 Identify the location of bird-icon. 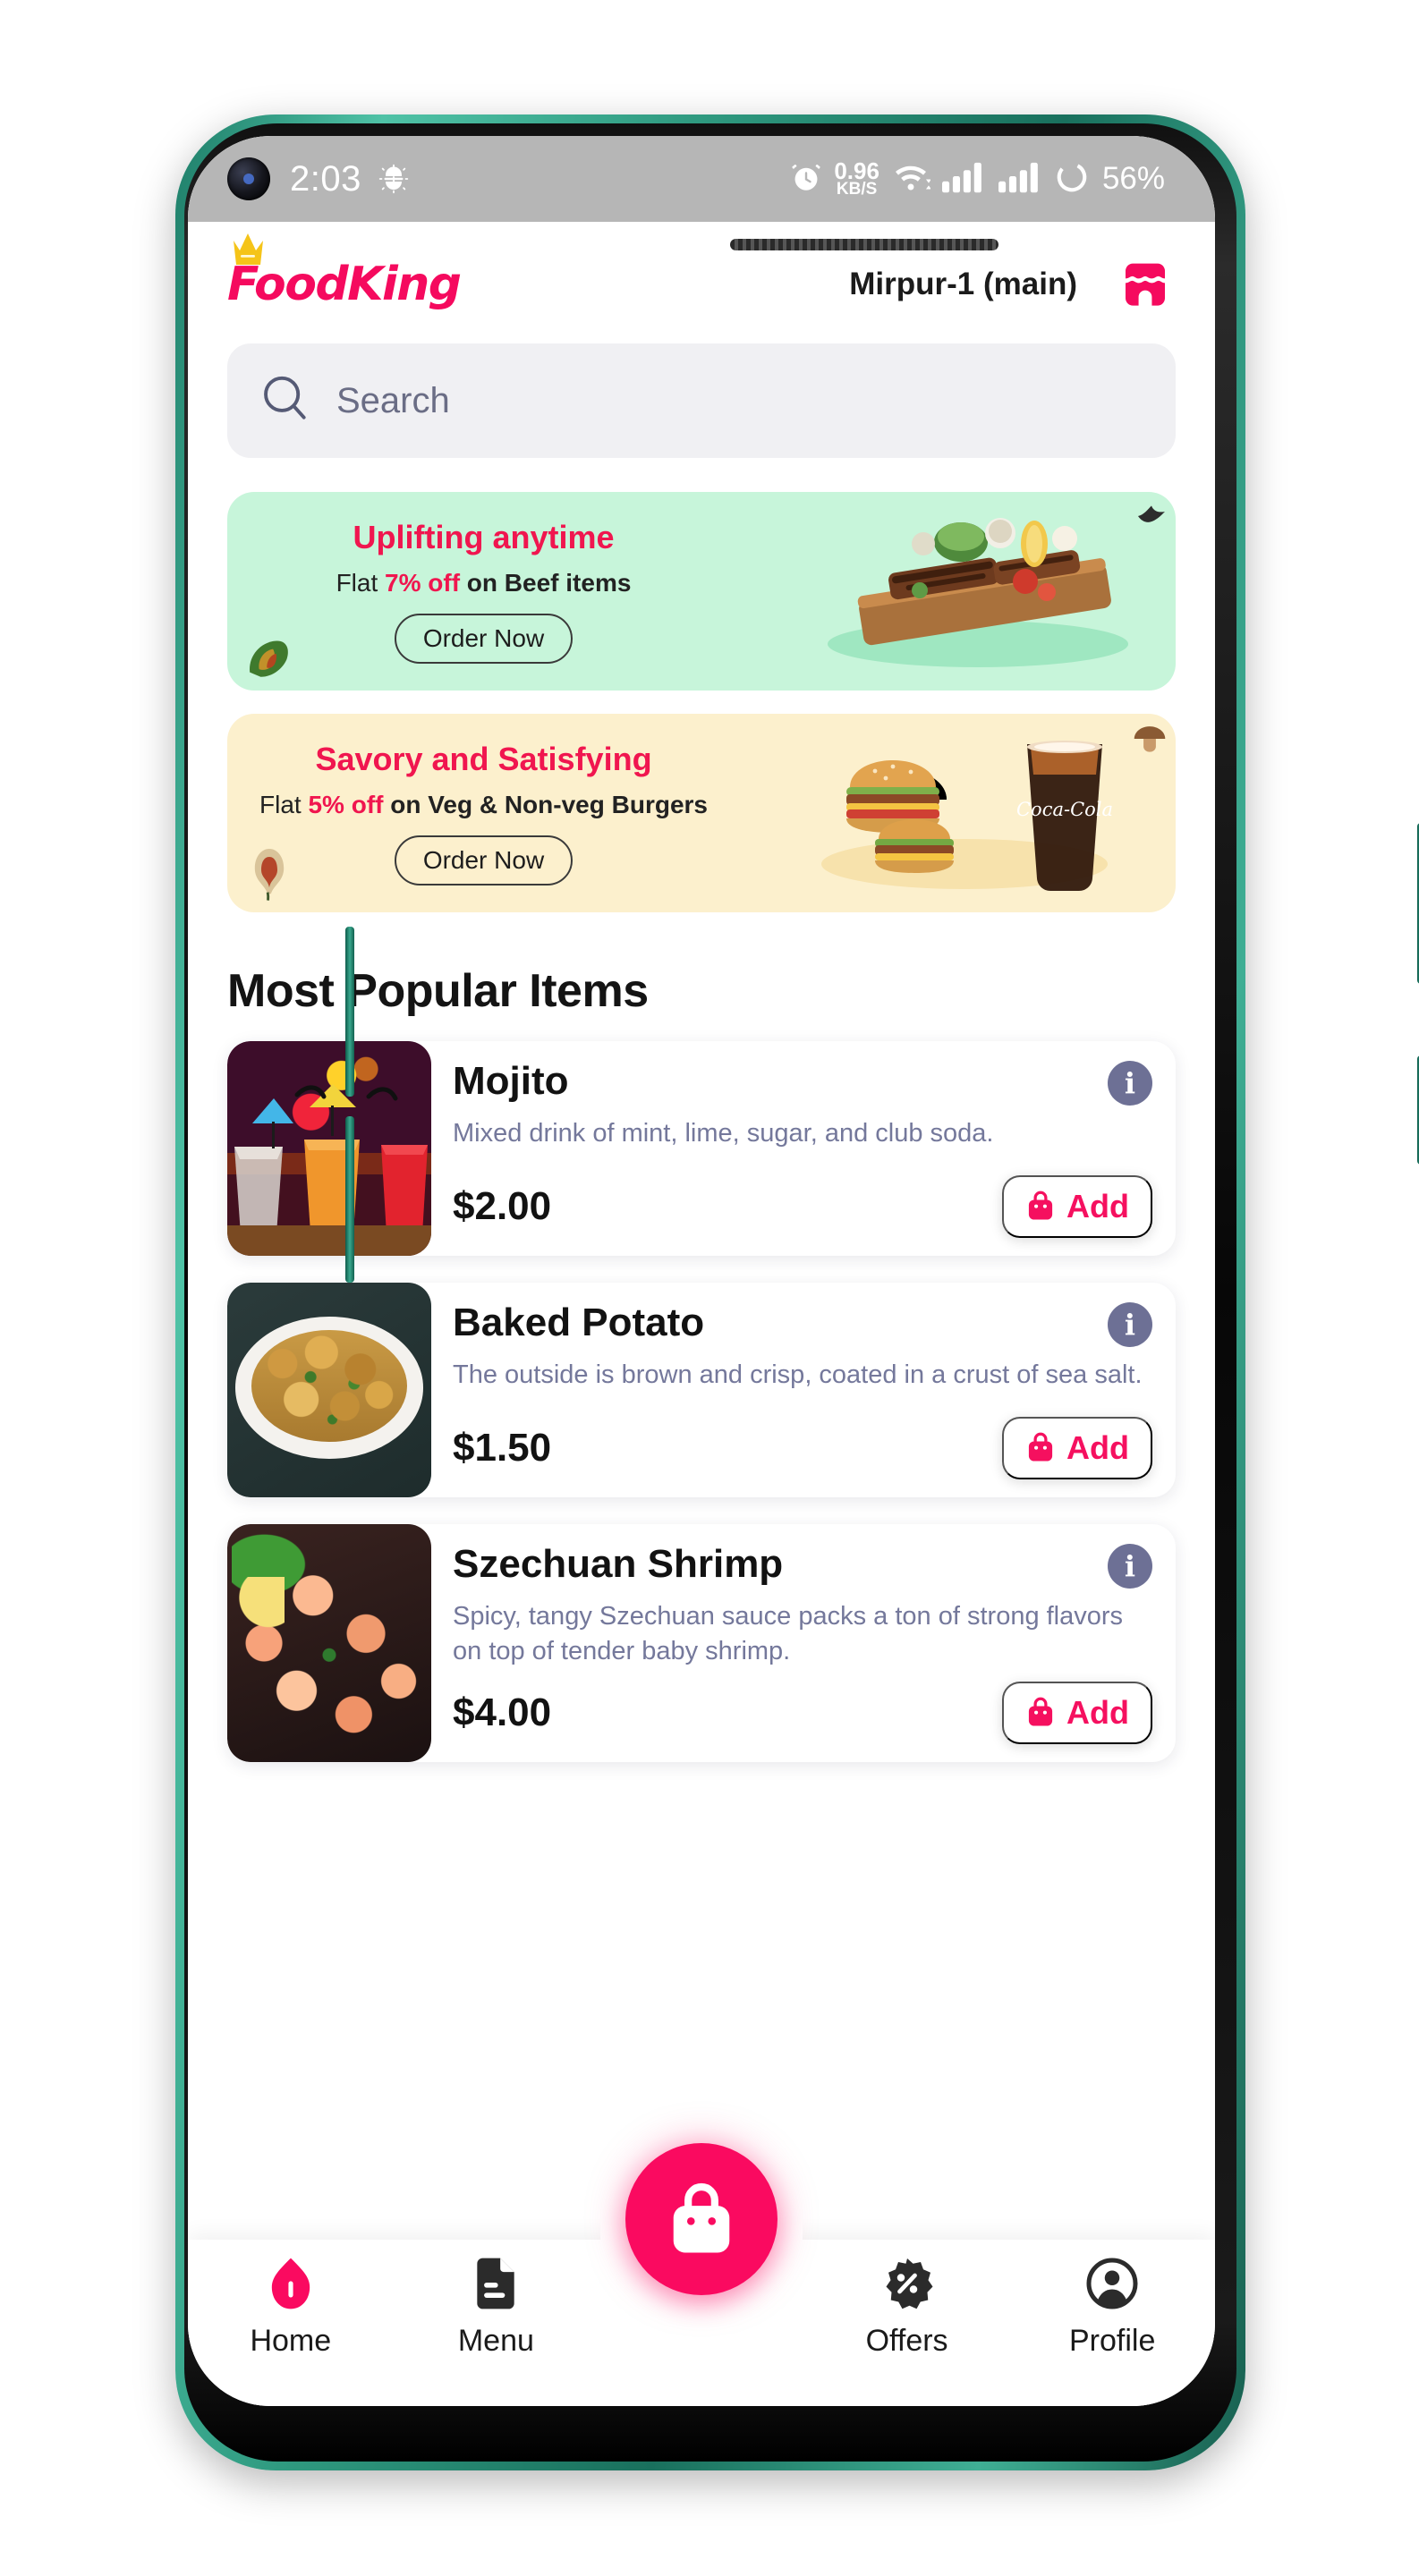
(1151, 518).